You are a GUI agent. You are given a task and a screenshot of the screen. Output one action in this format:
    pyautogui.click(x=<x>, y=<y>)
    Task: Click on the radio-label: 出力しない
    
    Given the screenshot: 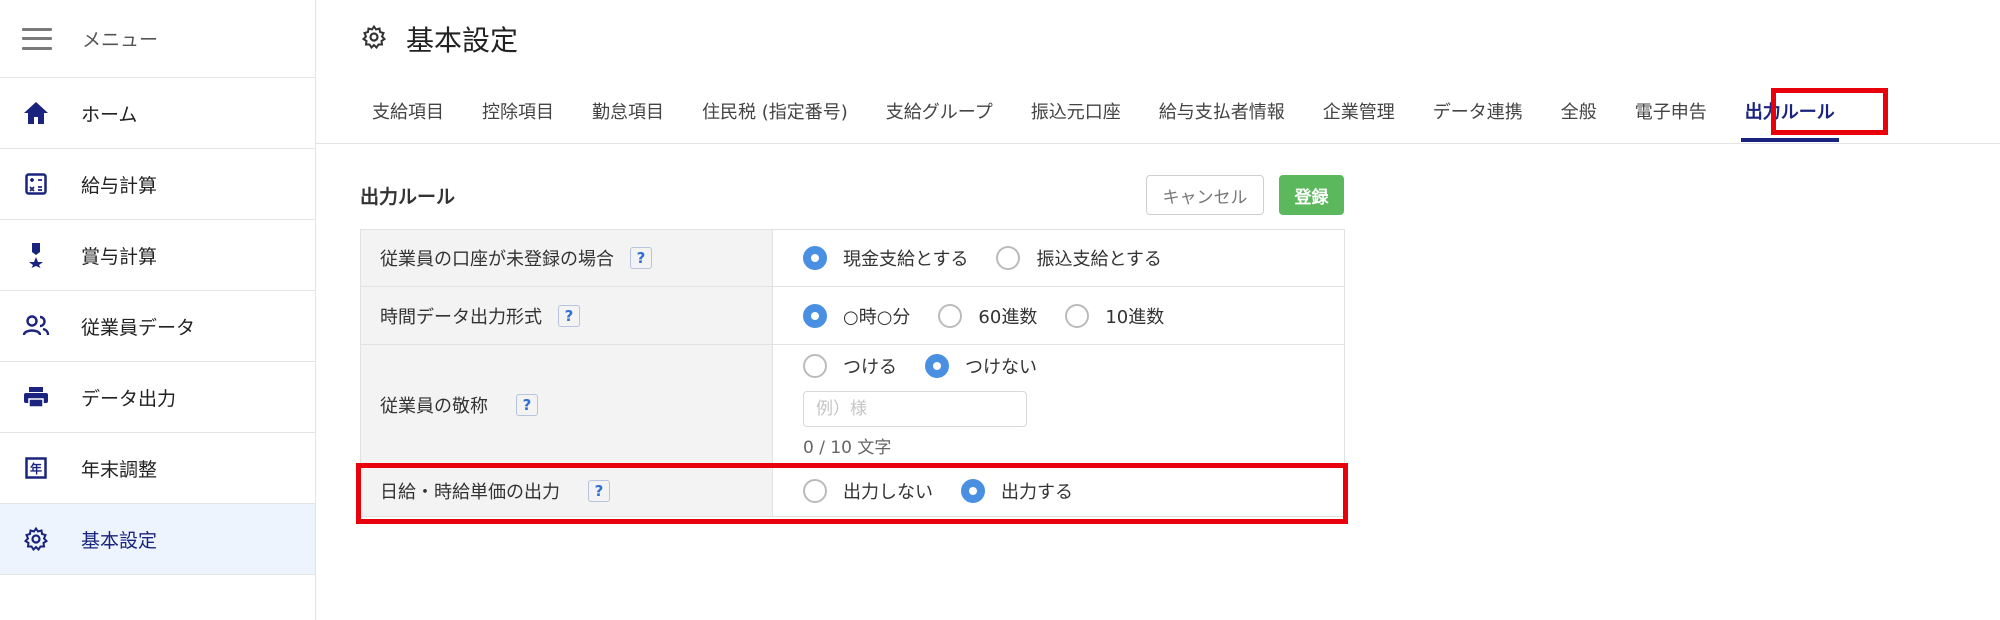 What is the action you would take?
    pyautogui.click(x=888, y=492)
    